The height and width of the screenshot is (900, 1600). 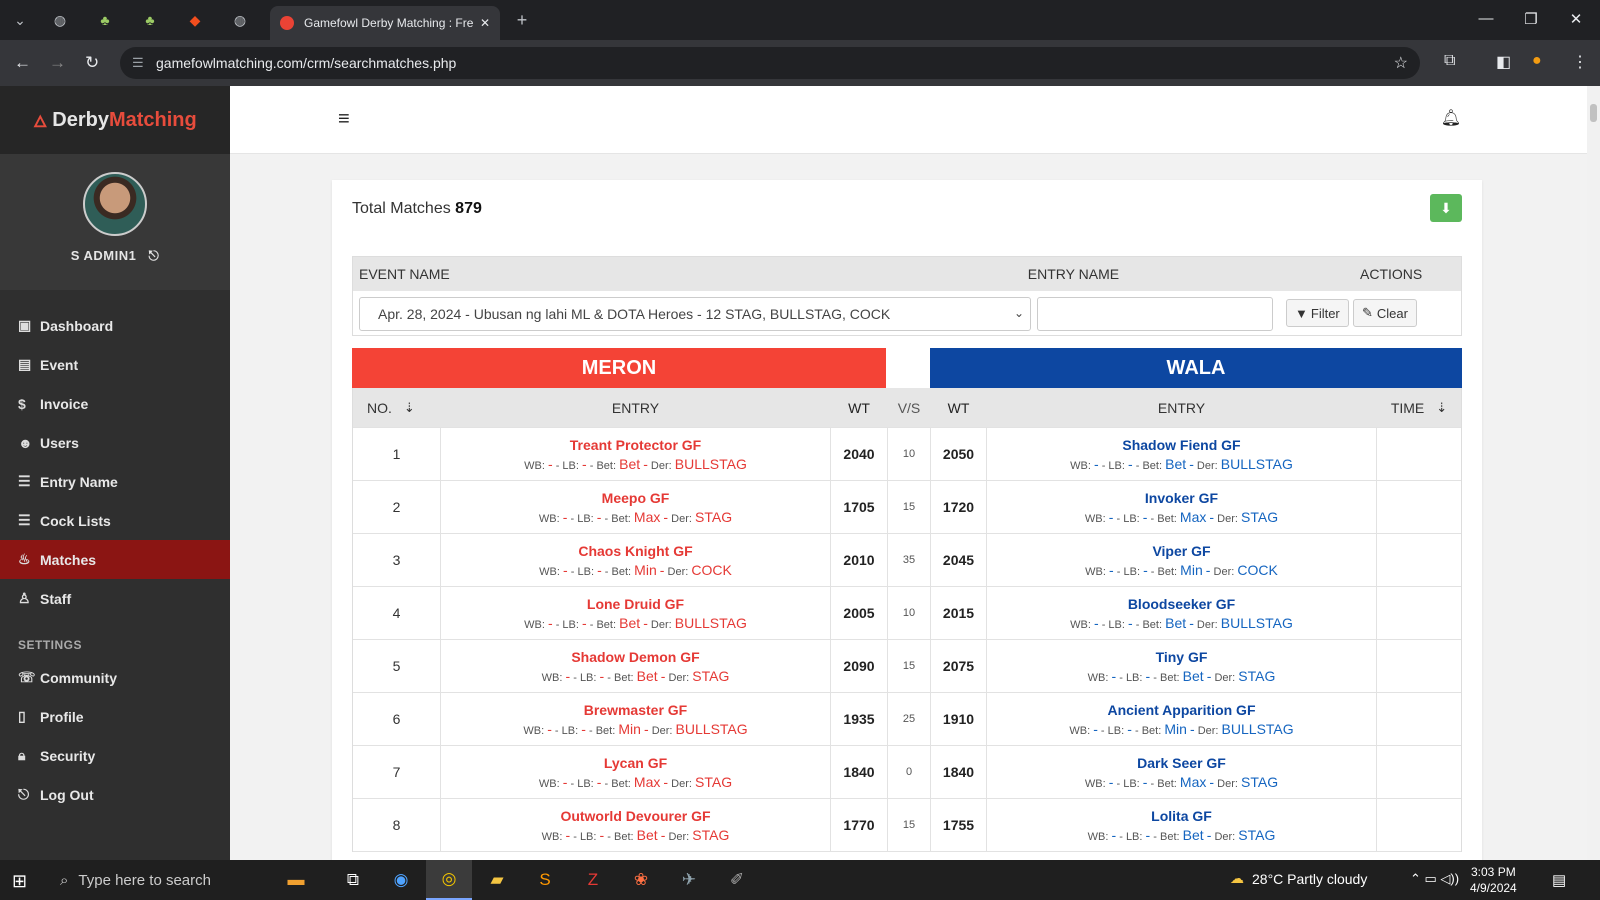 I want to click on wala-entry-name: Shadow Fiend GF, so click(x=1181, y=445).